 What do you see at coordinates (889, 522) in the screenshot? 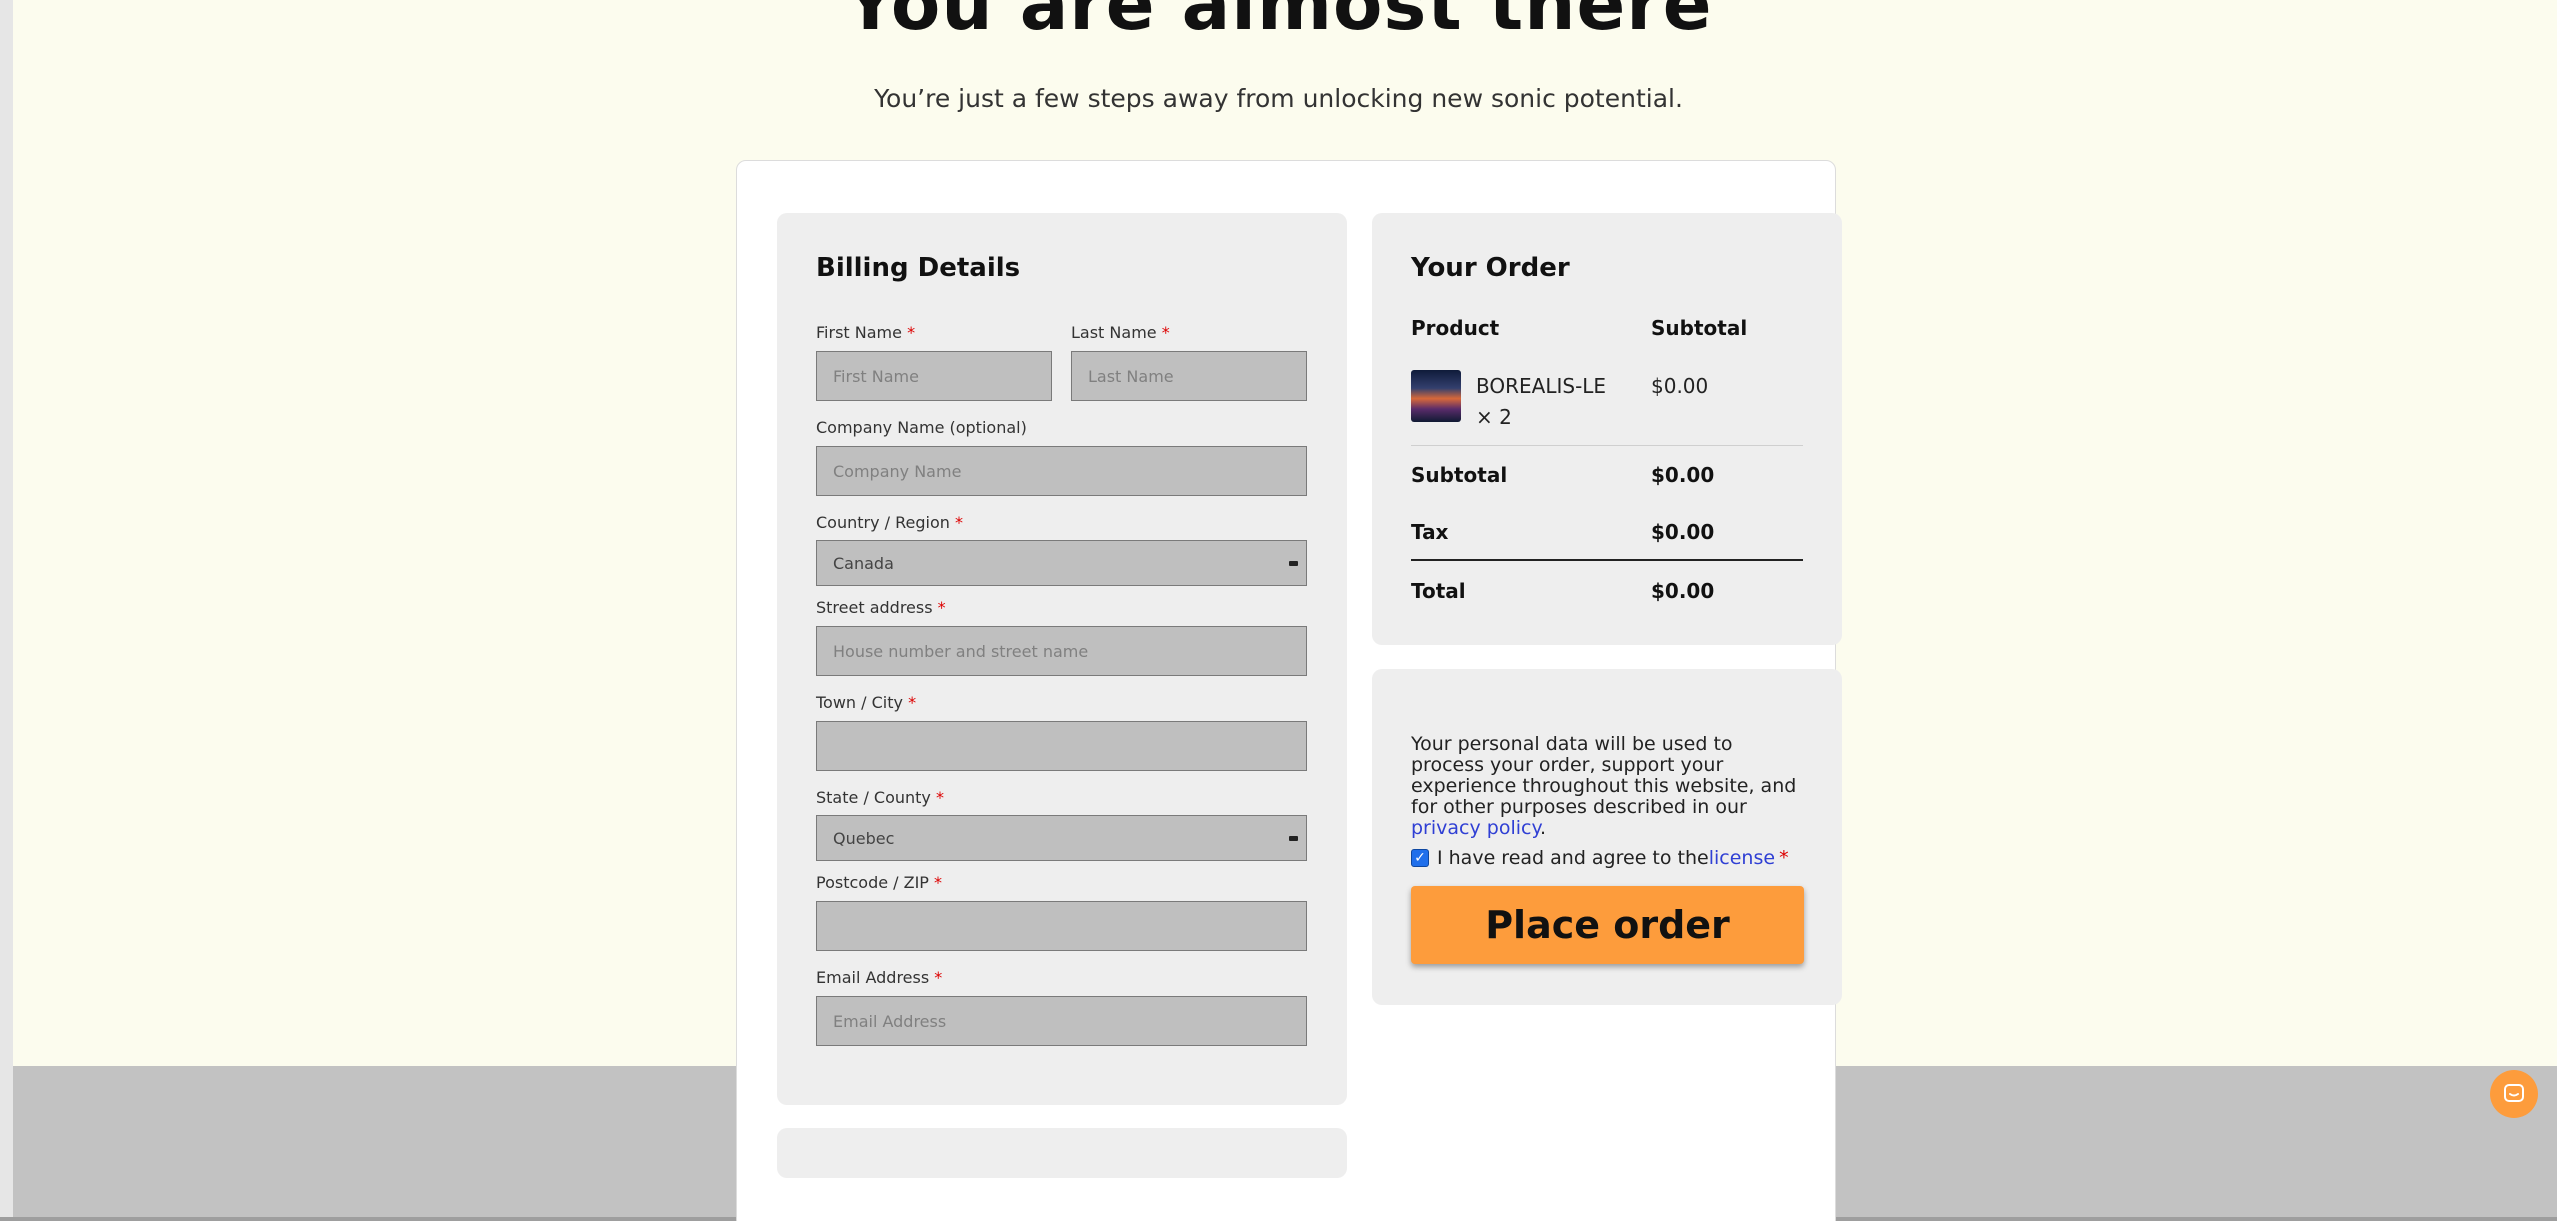
I see `country-label: Country / Region *` at bounding box center [889, 522].